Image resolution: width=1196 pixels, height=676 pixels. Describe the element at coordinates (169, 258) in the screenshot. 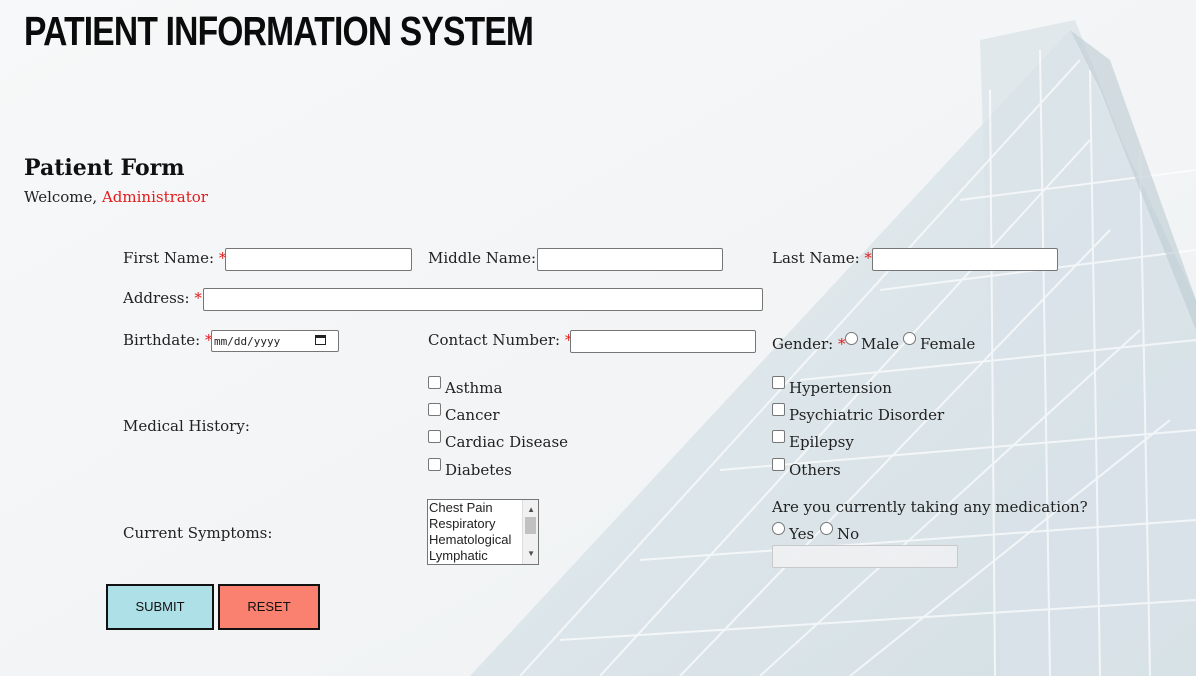

I see `first-name-label-text: First Name:` at that location.